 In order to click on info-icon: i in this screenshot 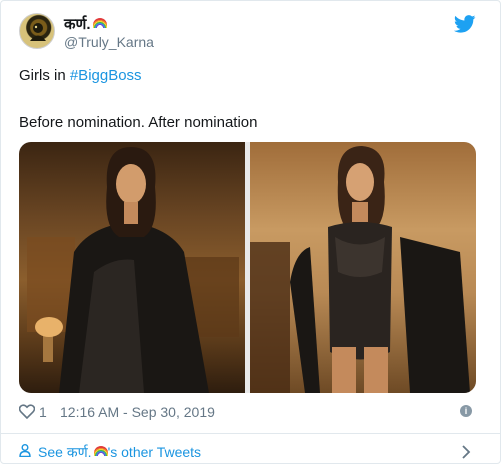, I will do `click(466, 411)`.